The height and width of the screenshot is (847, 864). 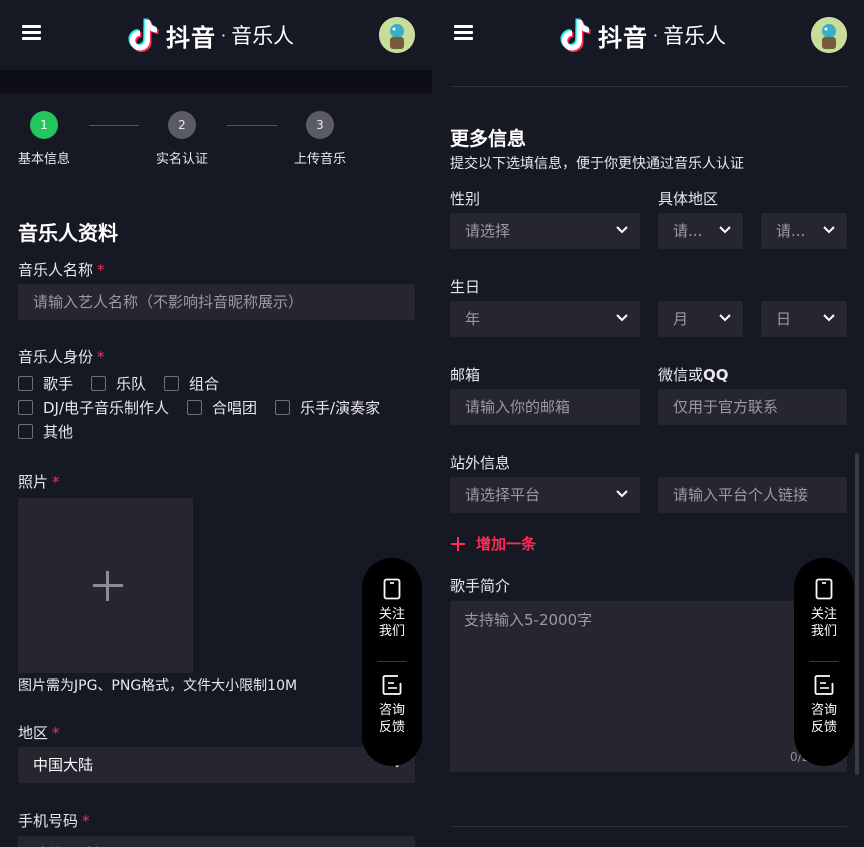 I want to click on option-label: 合唱团, so click(x=235, y=408).